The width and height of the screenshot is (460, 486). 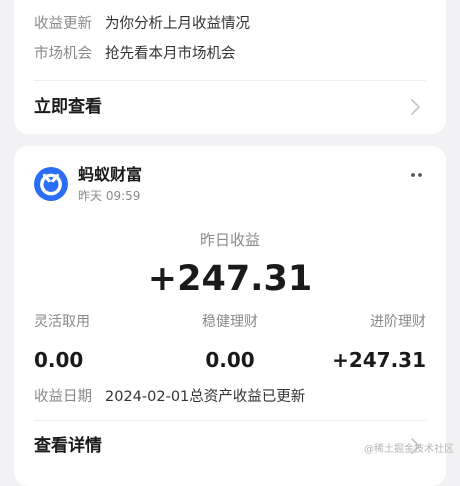 What do you see at coordinates (177, 24) in the screenshot?
I see `info-value: 为你分析上月收益情况` at bounding box center [177, 24].